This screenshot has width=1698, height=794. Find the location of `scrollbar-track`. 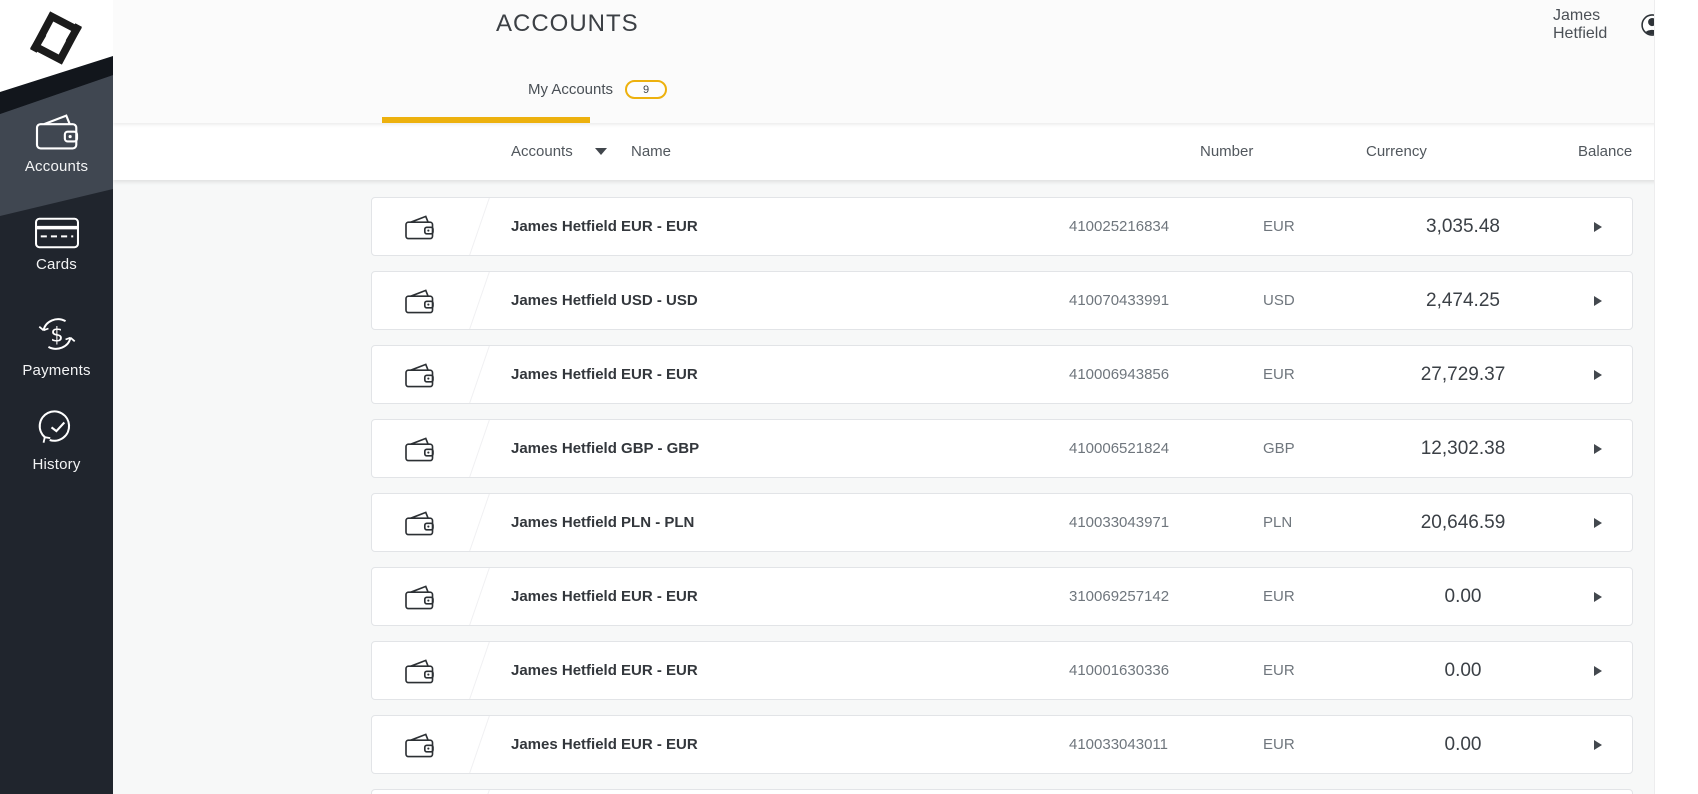

scrollbar-track is located at coordinates (1676, 397).